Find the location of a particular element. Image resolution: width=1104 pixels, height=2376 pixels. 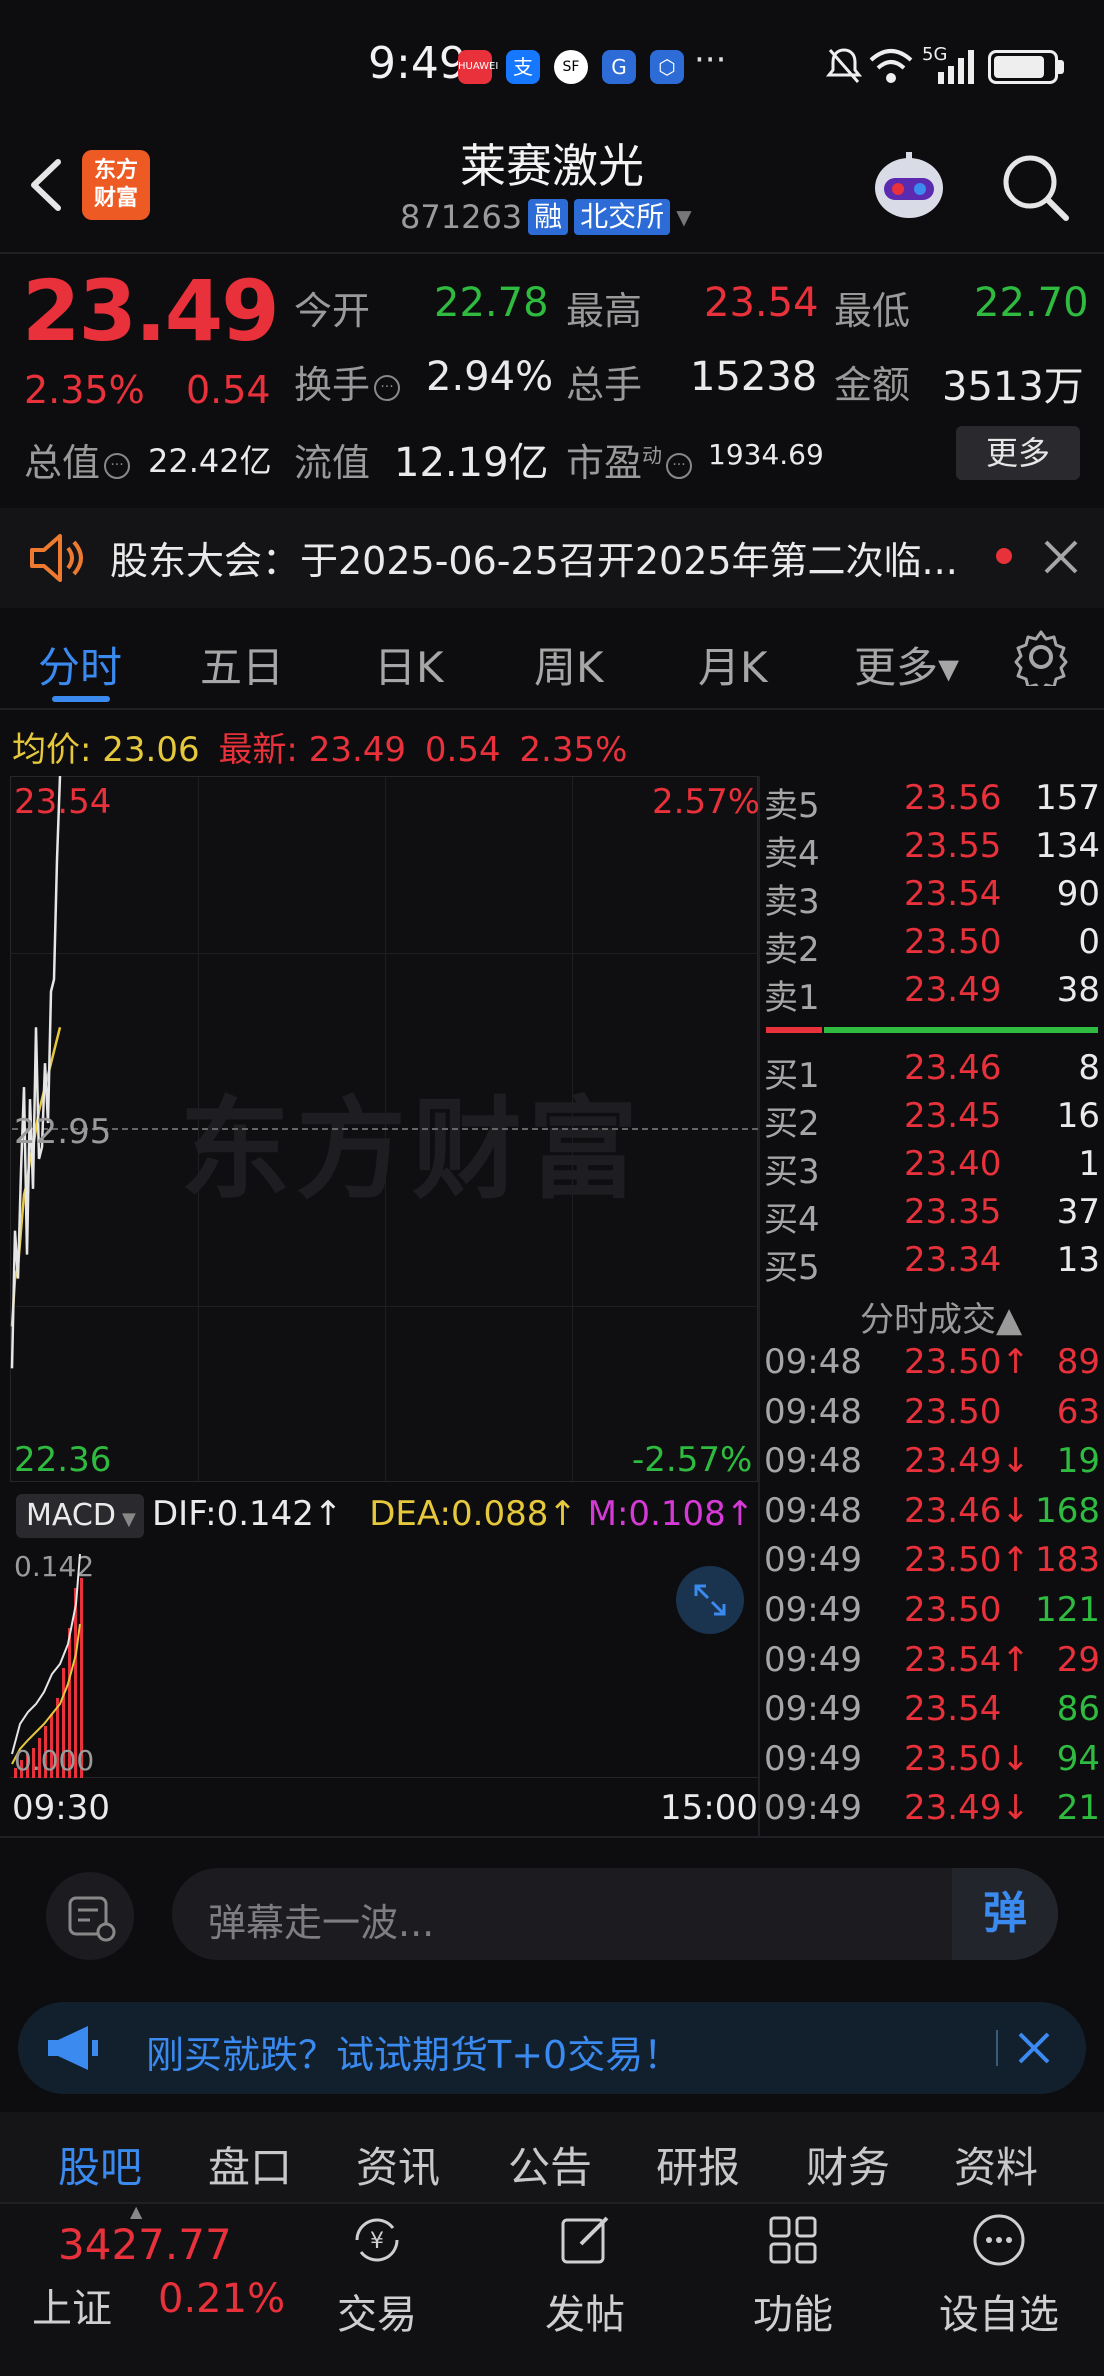

mktcap-label-text: 总值 is located at coordinates (62, 463).